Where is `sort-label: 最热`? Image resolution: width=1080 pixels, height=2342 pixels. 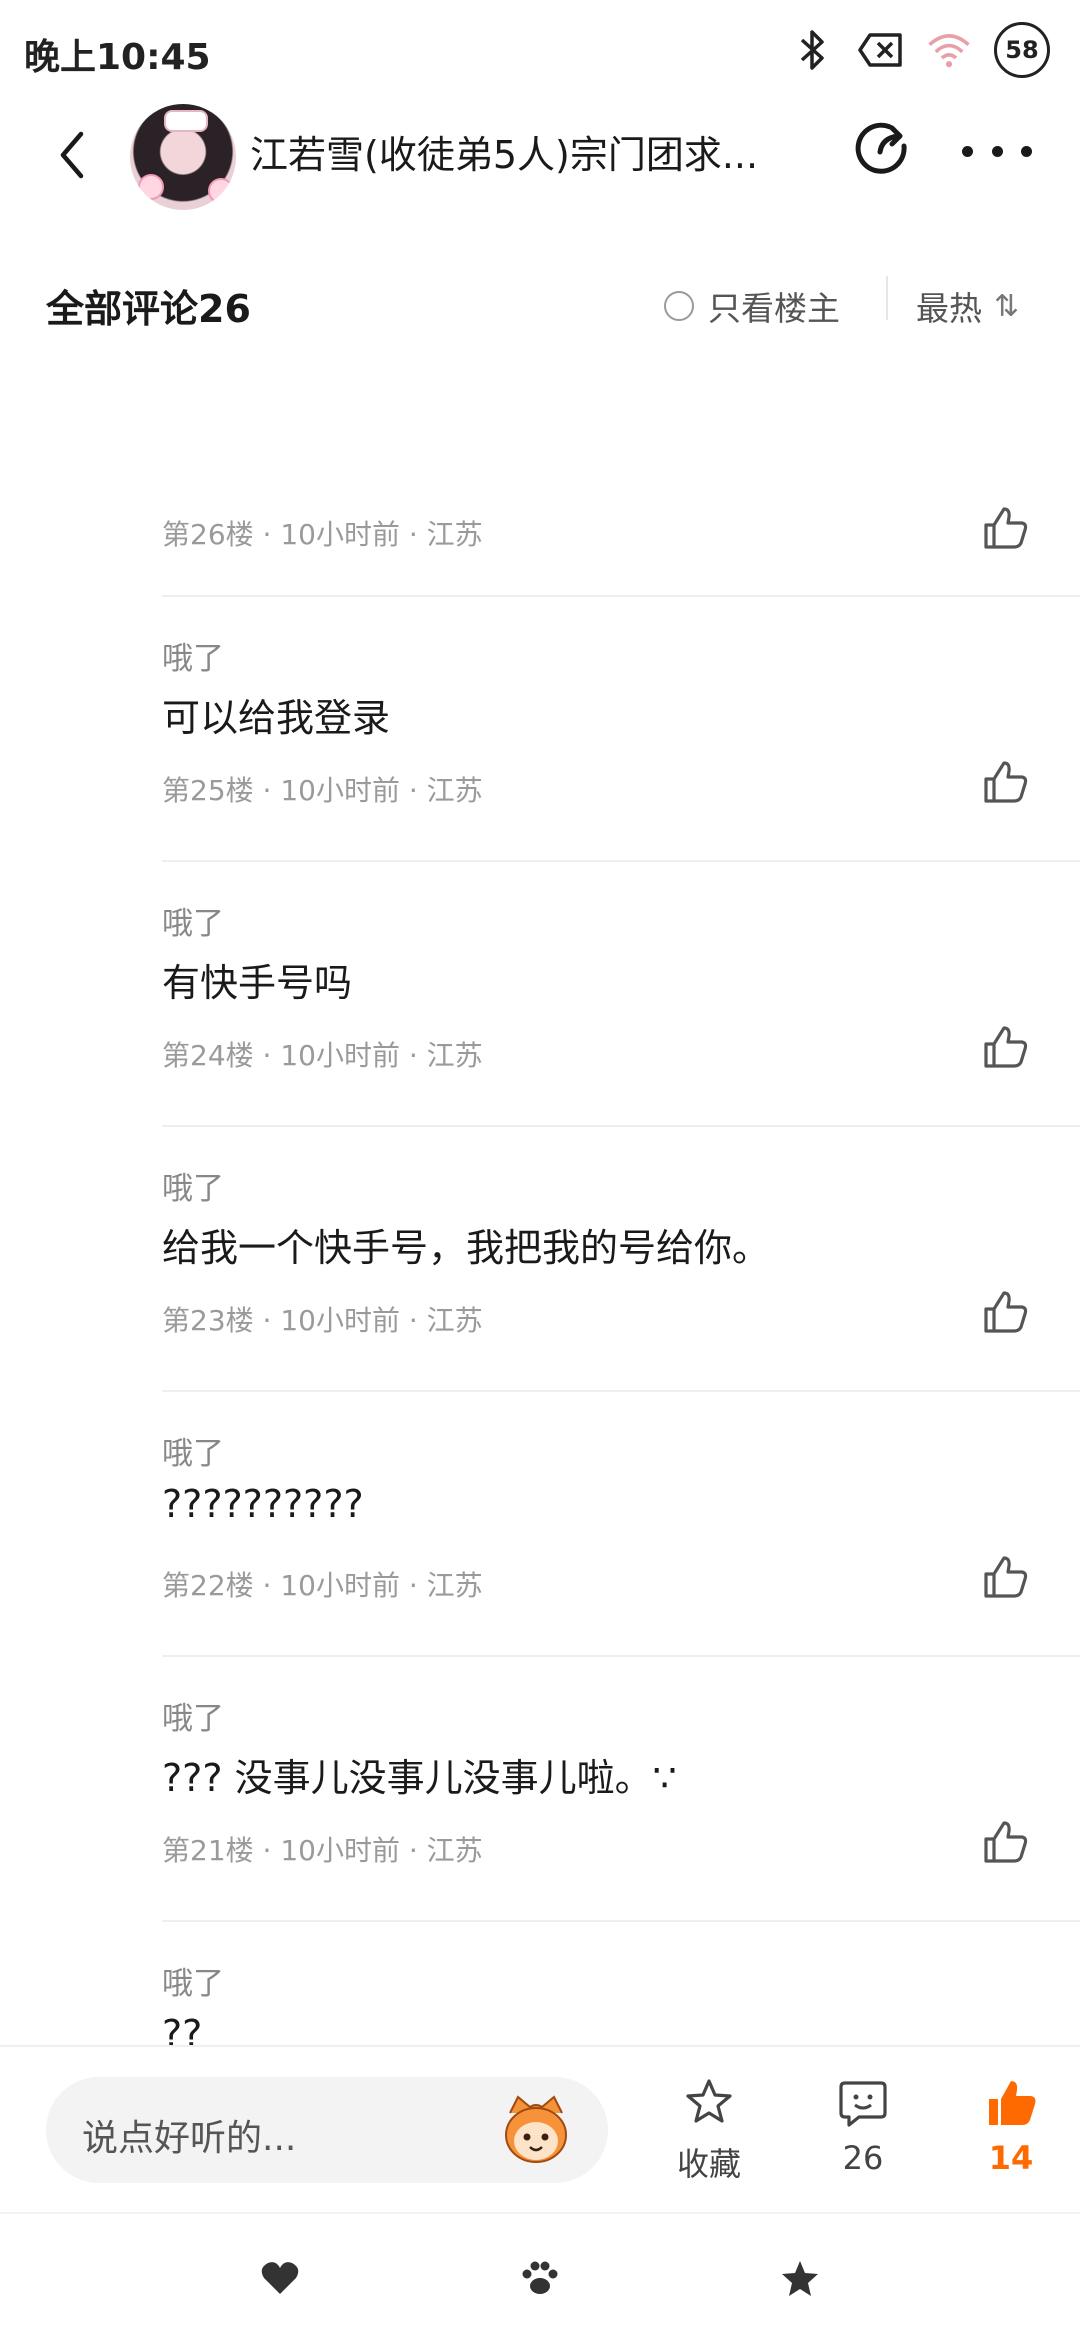 sort-label: 最热 is located at coordinates (949, 308).